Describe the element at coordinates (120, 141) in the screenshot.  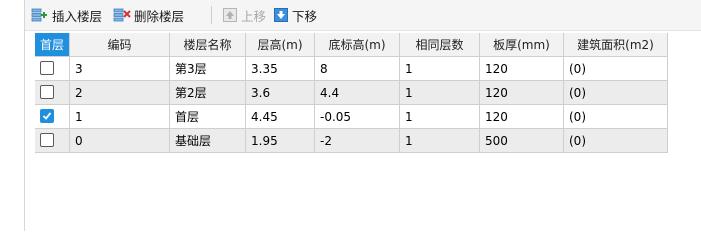
I see `code-cell: 0` at that location.